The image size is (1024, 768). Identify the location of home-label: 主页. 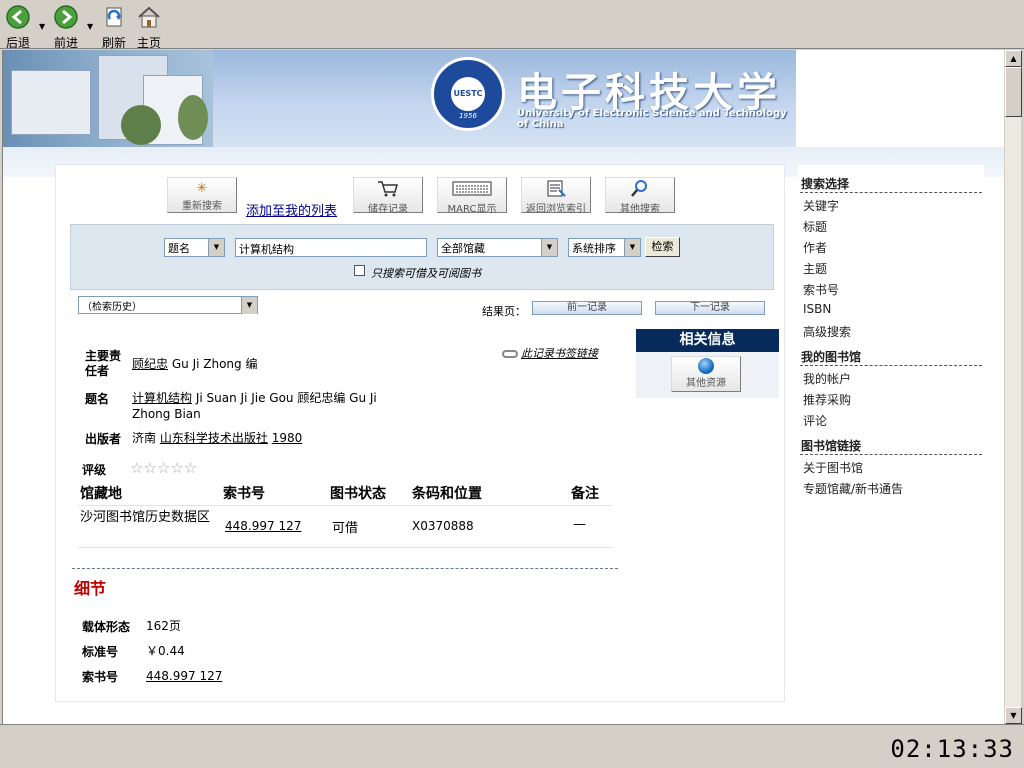
(148, 43).